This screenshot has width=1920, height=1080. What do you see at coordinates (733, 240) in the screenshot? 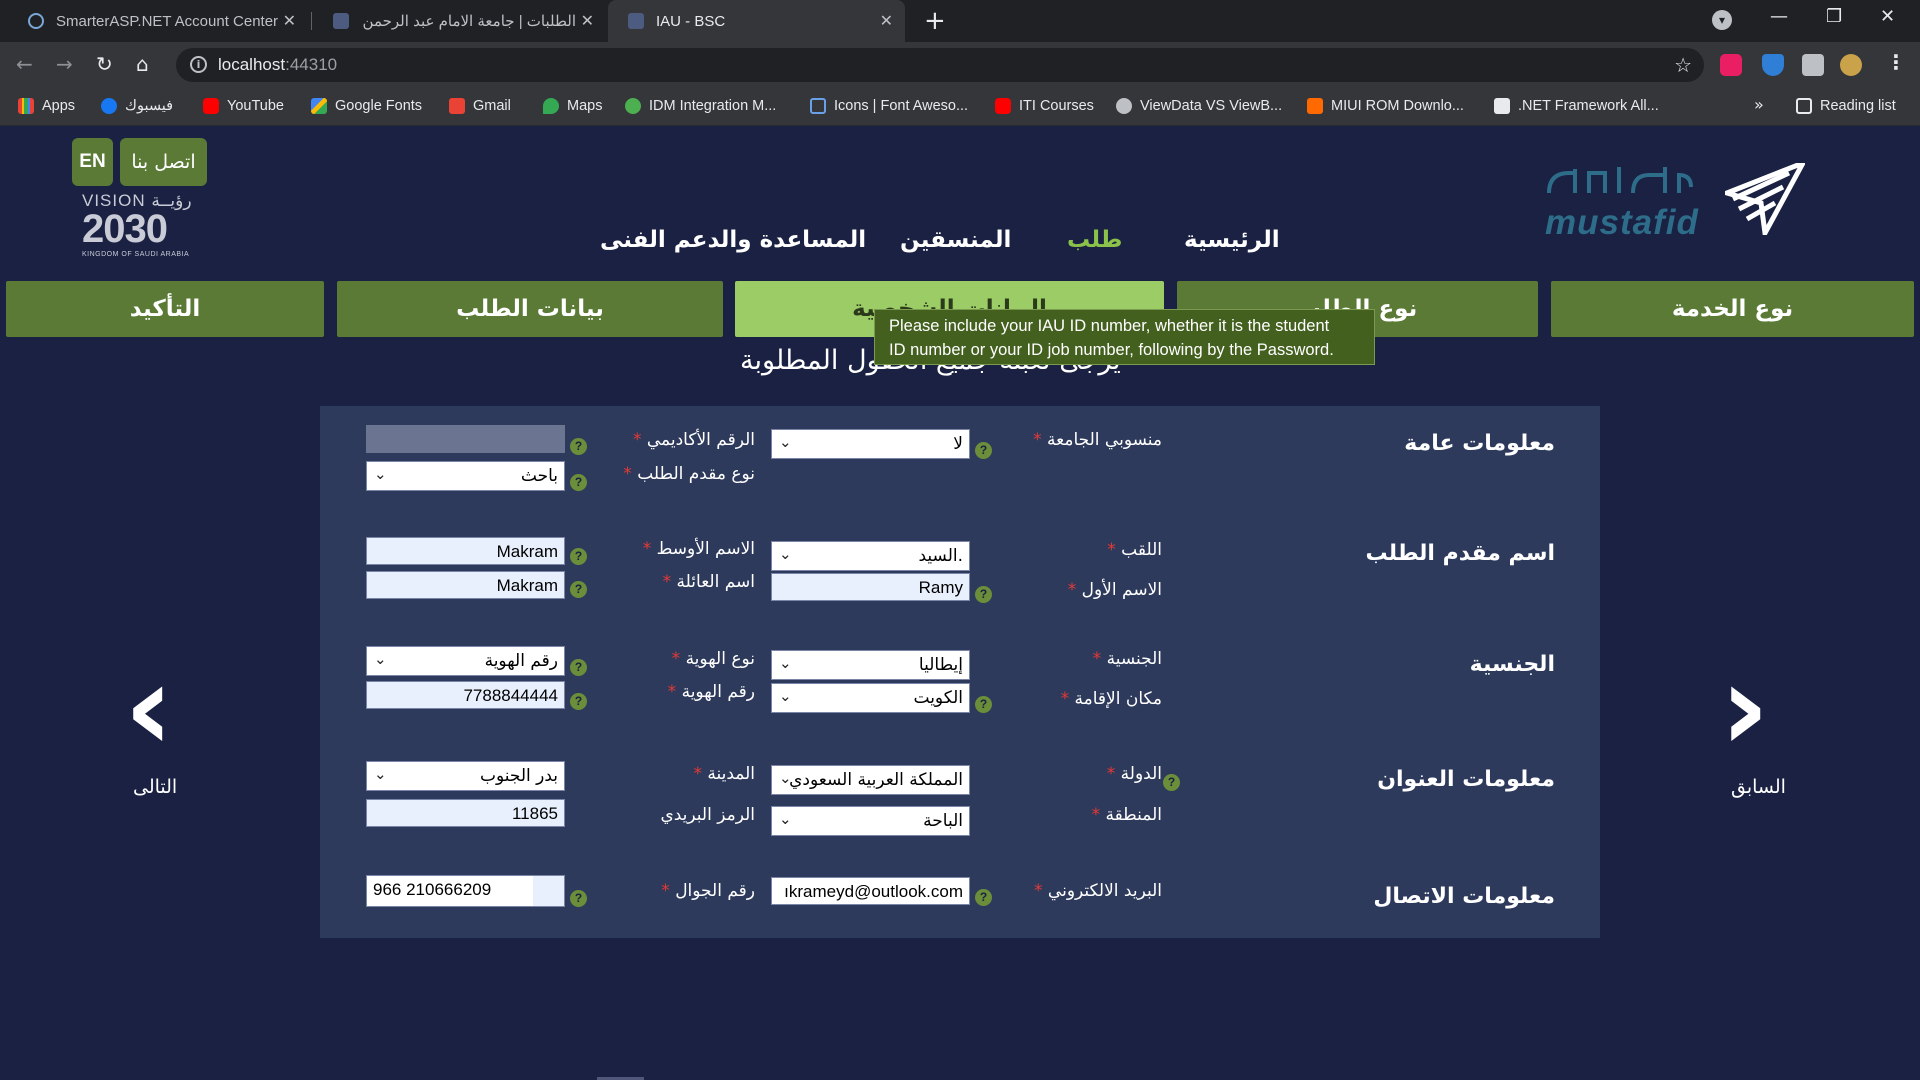
I see `nav-help-support: المساعدة والدعم الفنى` at bounding box center [733, 240].